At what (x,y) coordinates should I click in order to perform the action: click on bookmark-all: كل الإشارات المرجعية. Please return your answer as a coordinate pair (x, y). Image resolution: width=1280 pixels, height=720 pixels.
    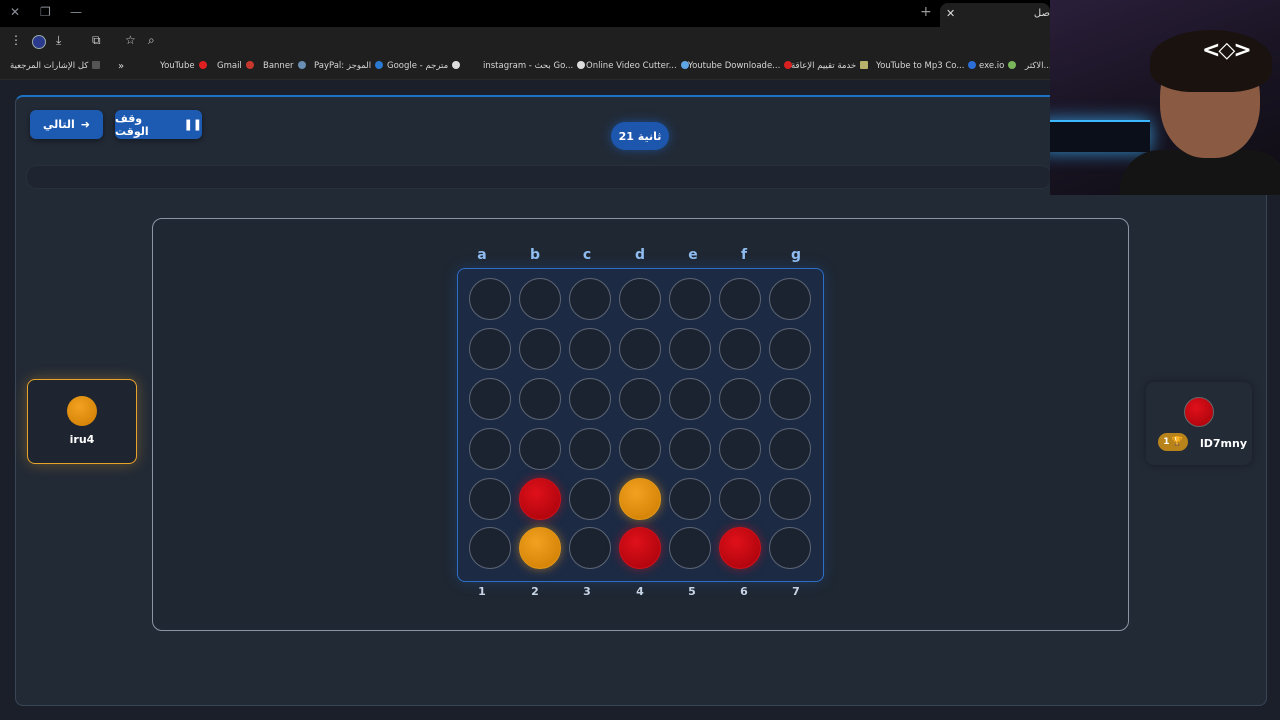
    Looking at the image, I should click on (55, 66).